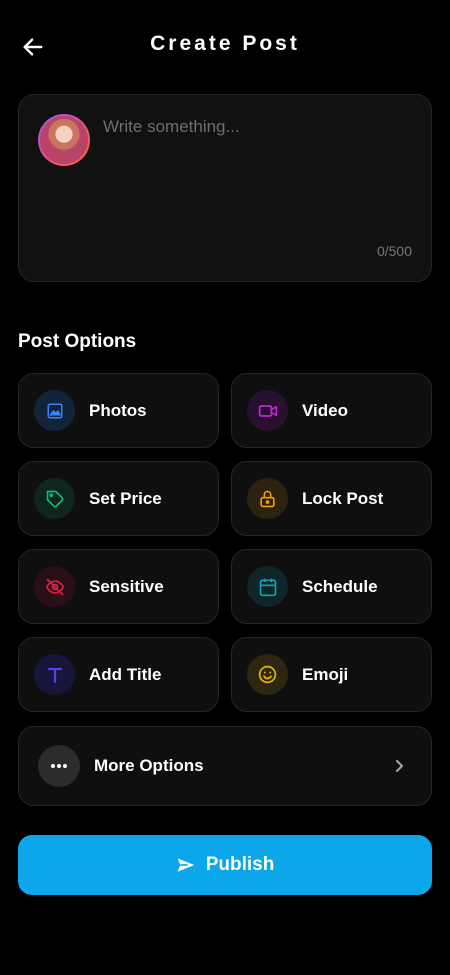  What do you see at coordinates (340, 586) in the screenshot?
I see `schedule-label: Schedule` at bounding box center [340, 586].